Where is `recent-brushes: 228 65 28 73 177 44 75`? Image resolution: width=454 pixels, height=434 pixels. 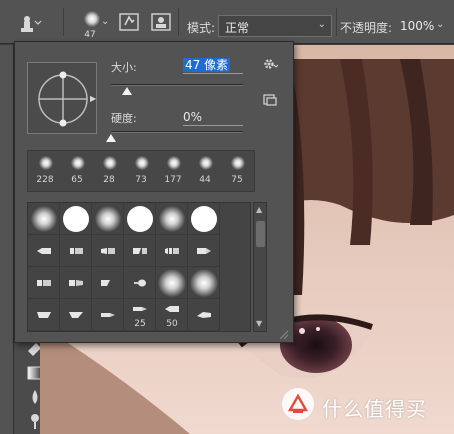 recent-brushes: 228 65 28 73 177 44 75 is located at coordinates (141, 171).